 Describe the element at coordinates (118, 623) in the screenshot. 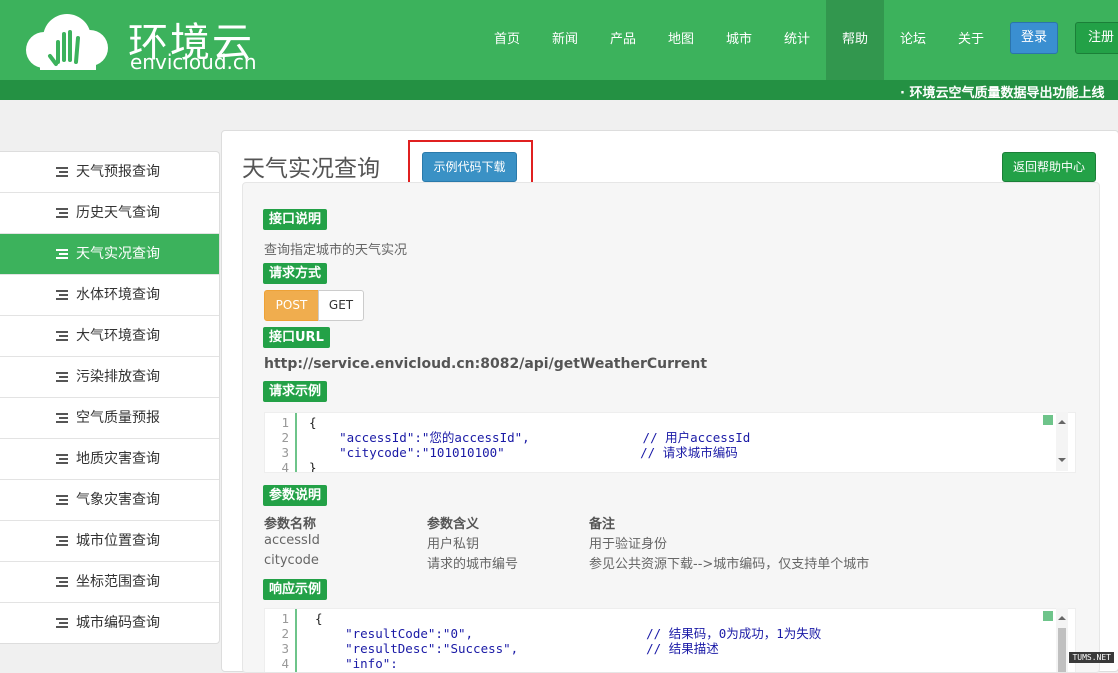

I see `sidebar-item-label: 城市编码查询` at that location.